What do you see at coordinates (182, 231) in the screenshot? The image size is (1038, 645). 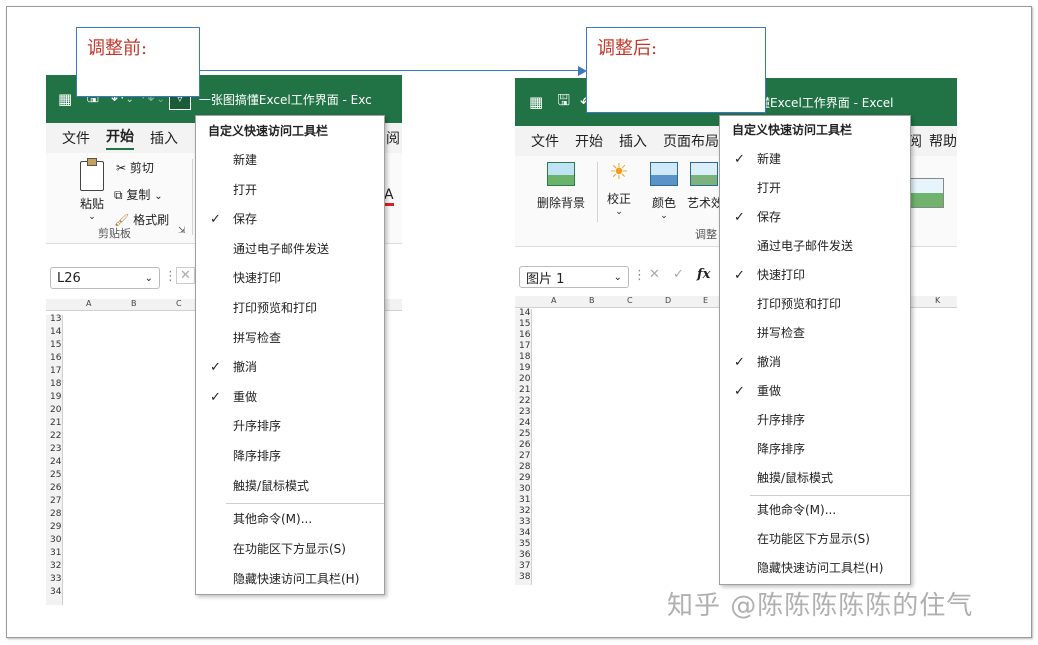 I see `dialog-launcher-icon: ⇲` at bounding box center [182, 231].